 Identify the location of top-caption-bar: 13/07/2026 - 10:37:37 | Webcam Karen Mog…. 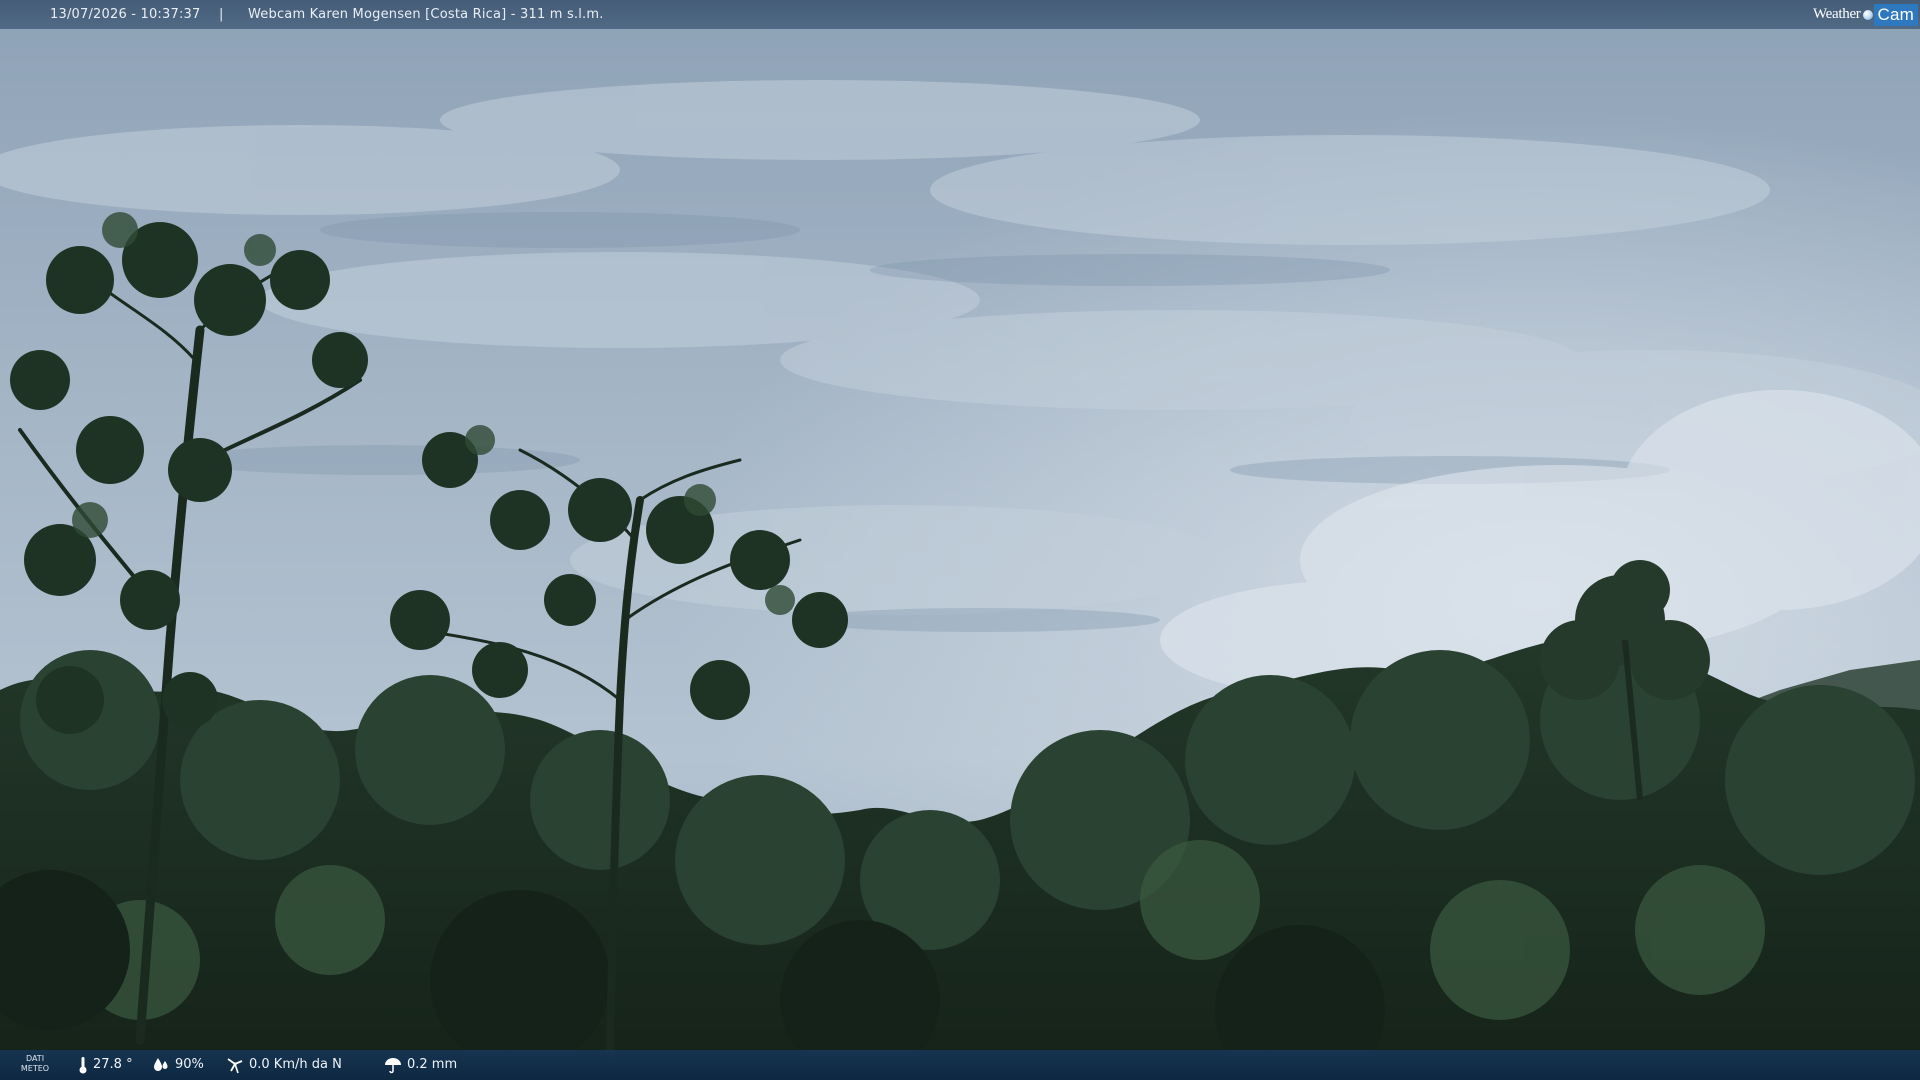
(960, 14).